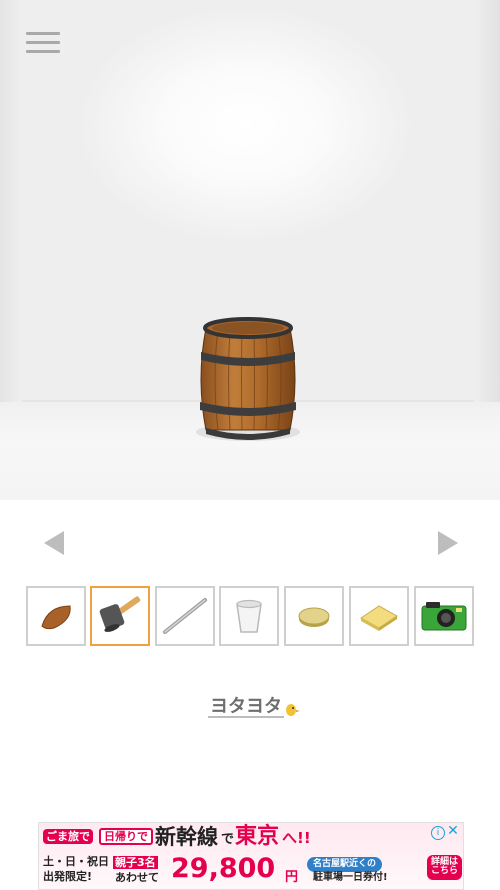 This screenshot has width=500, height=890. Describe the element at coordinates (68, 836) in the screenshot. I see `ad-tag-gomatabi: ごま旅で` at that location.